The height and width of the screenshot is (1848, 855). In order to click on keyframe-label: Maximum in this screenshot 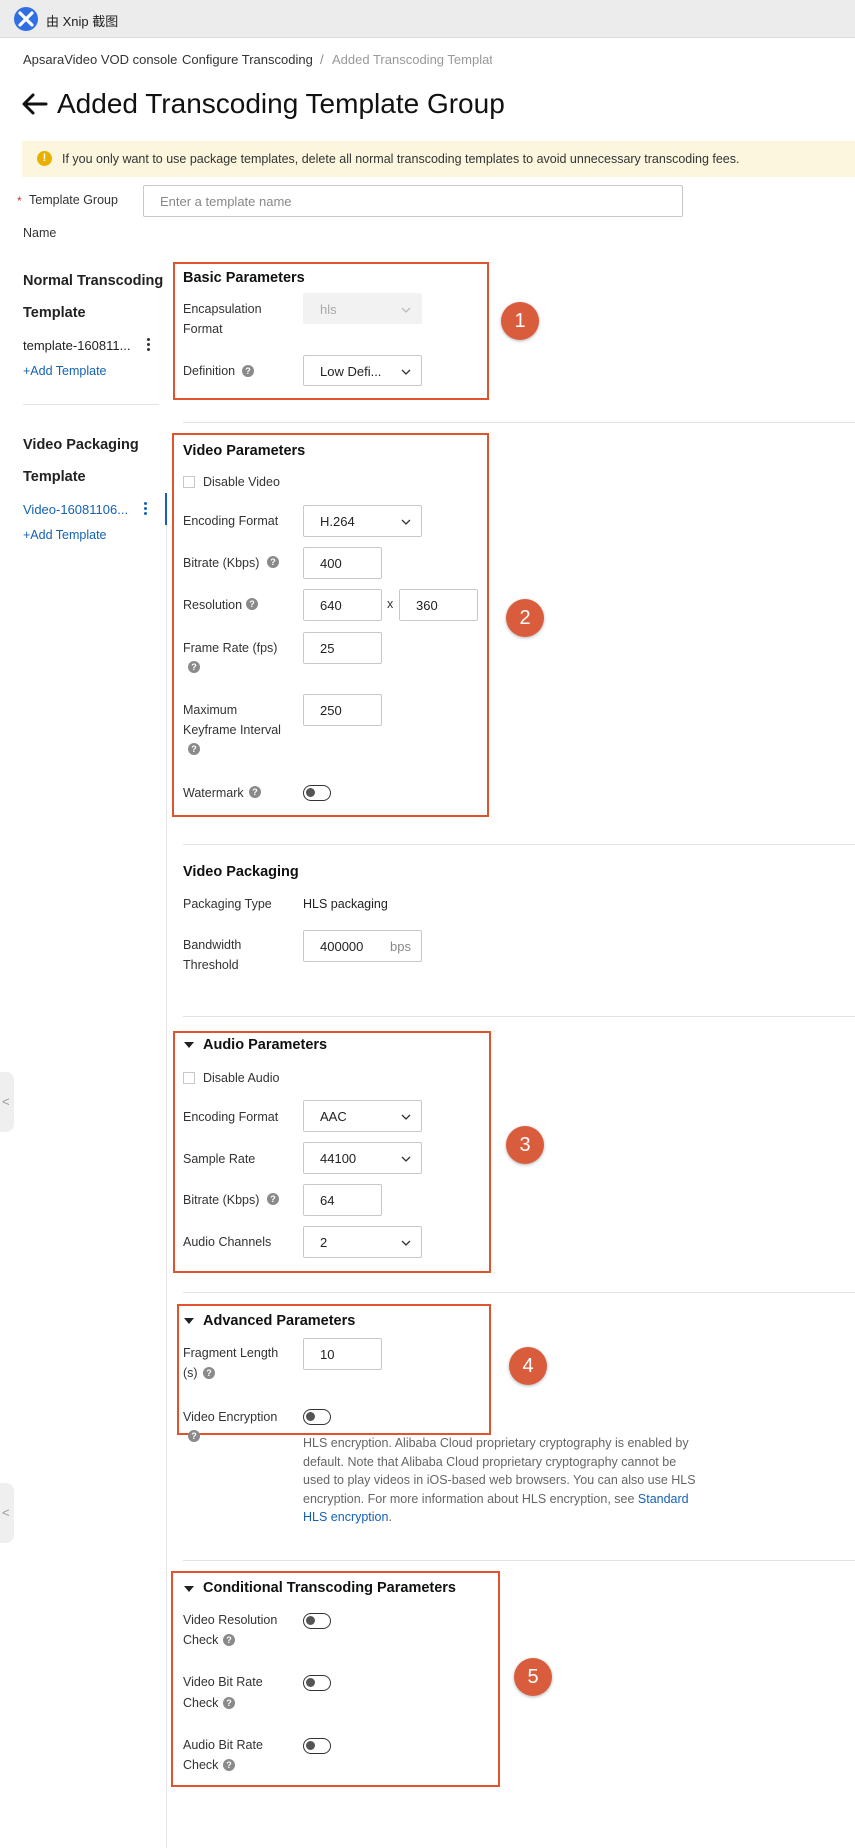, I will do `click(210, 710)`.